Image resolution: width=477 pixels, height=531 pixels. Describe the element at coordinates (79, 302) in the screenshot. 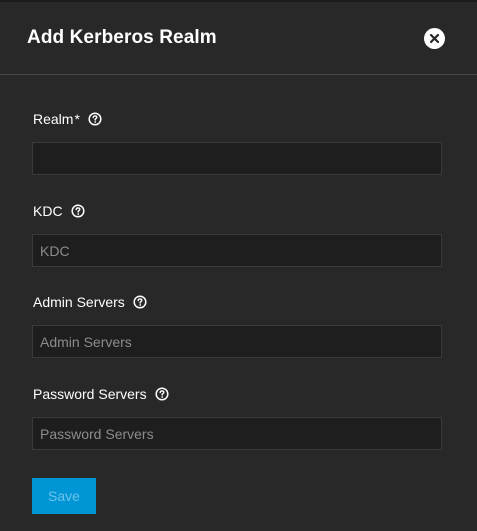

I see `admin-servers-label: Admin Servers` at that location.